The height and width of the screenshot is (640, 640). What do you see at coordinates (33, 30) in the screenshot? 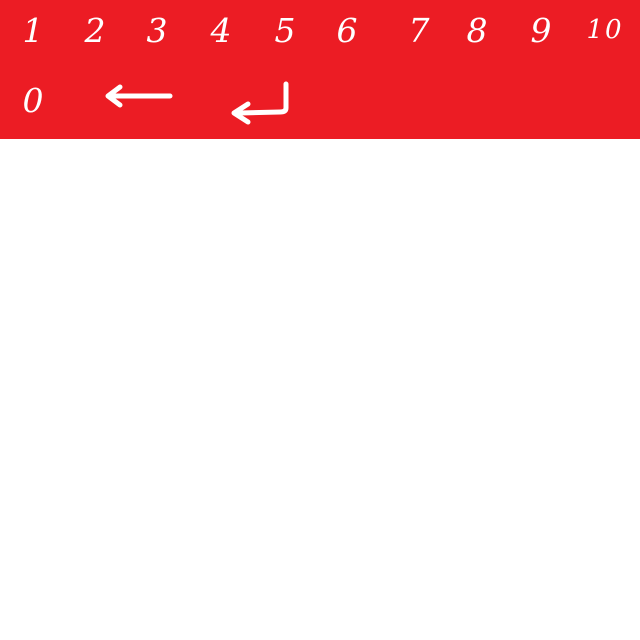
I see `key-1: 1` at bounding box center [33, 30].